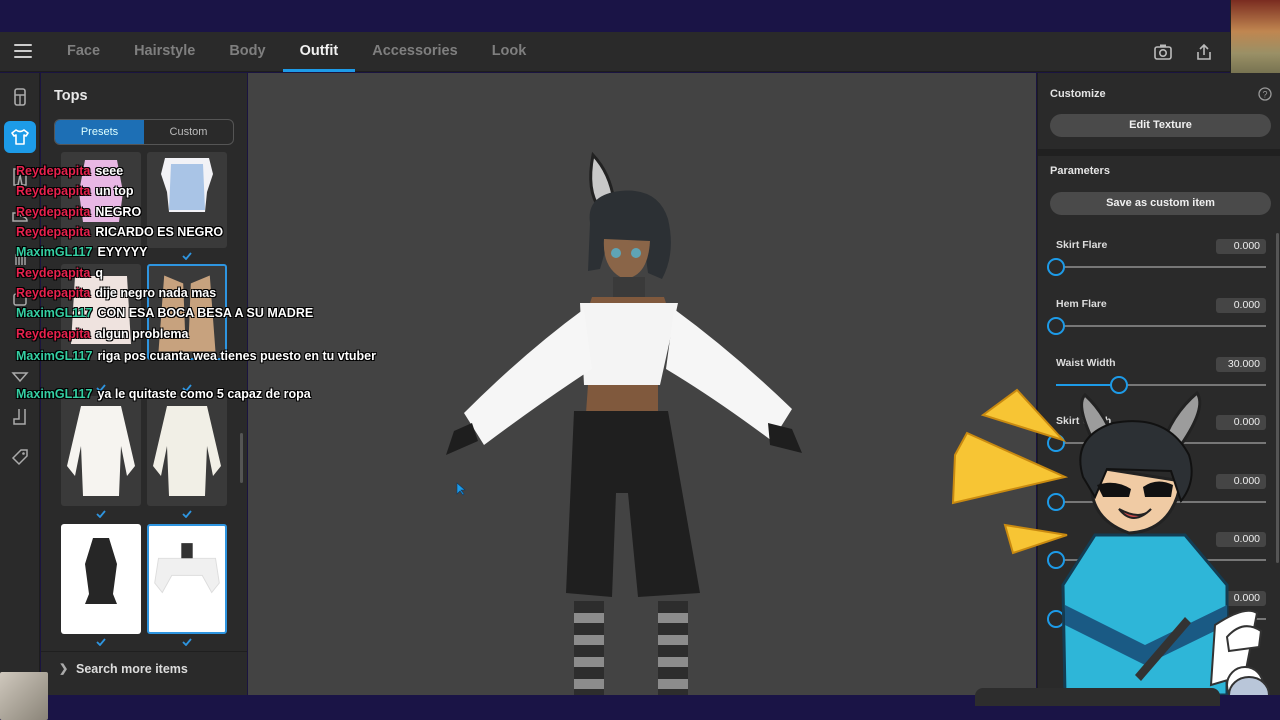 The image size is (1280, 720). I want to click on tab-look: Look, so click(509, 52).